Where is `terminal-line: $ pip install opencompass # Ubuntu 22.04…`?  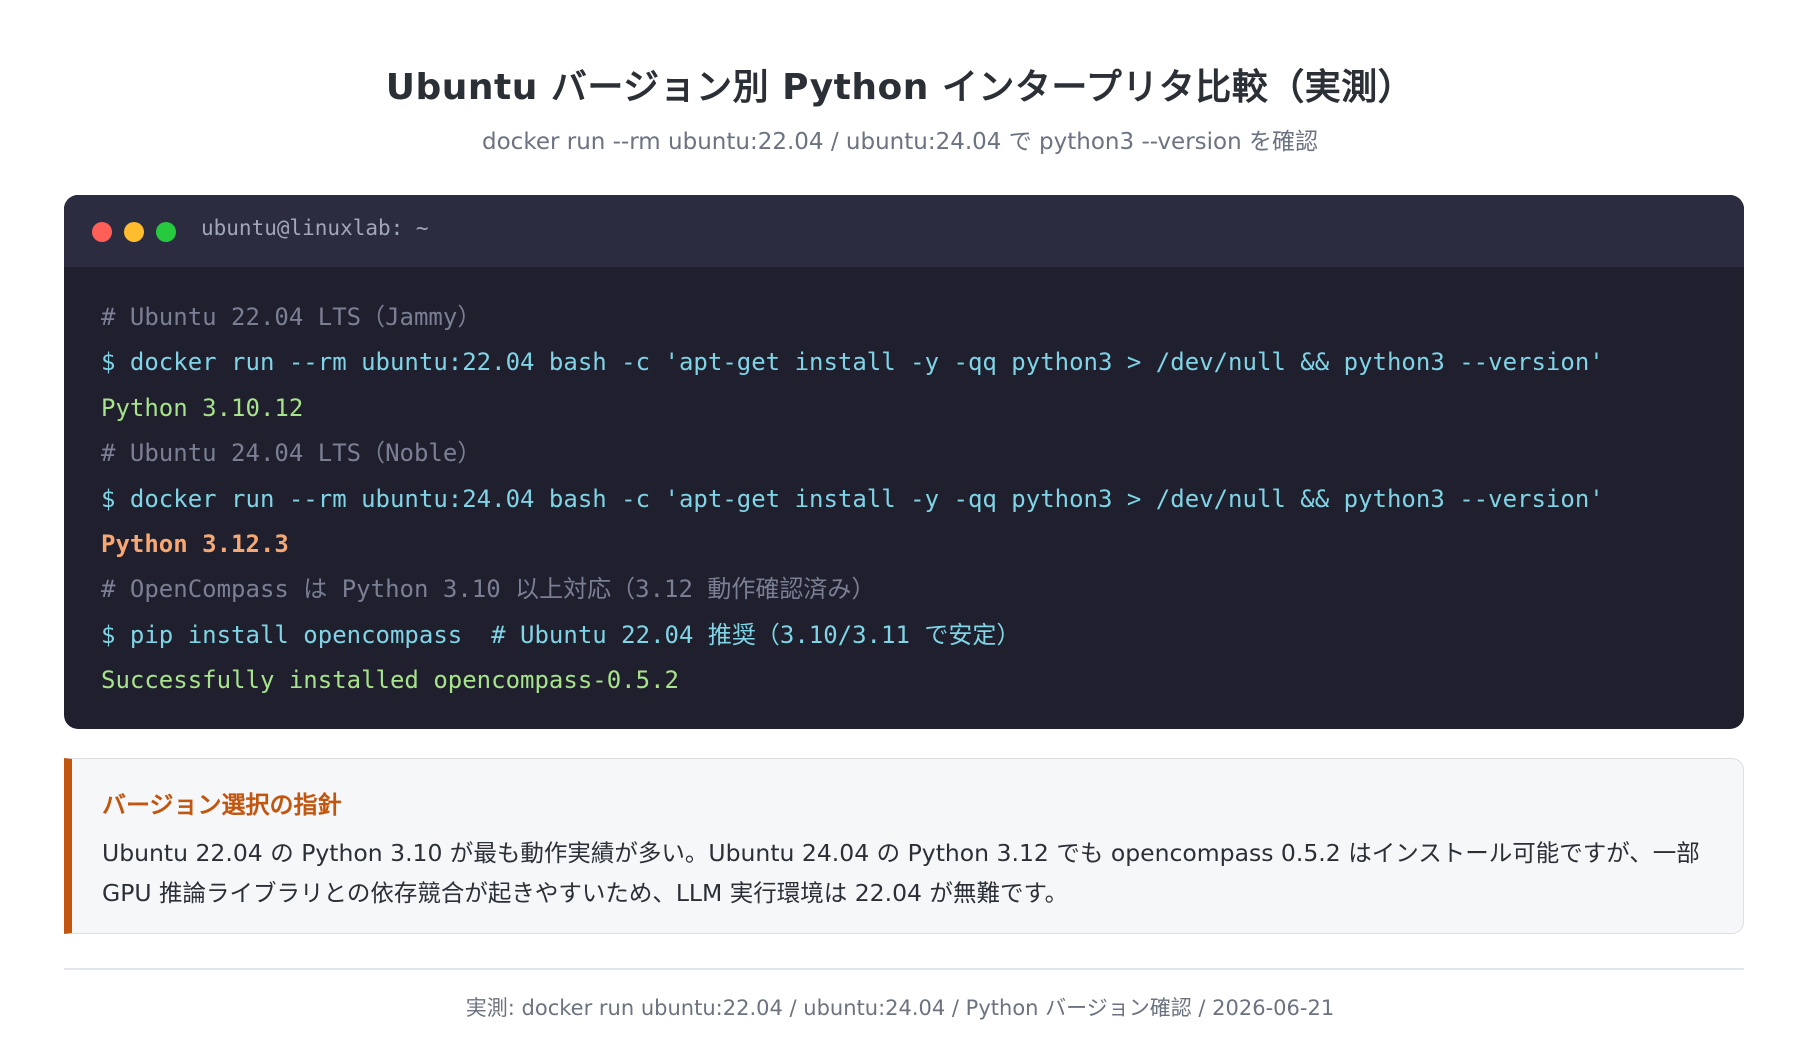 terminal-line: $ pip install opencompass # Ubuntu 22.04… is located at coordinates (561, 634).